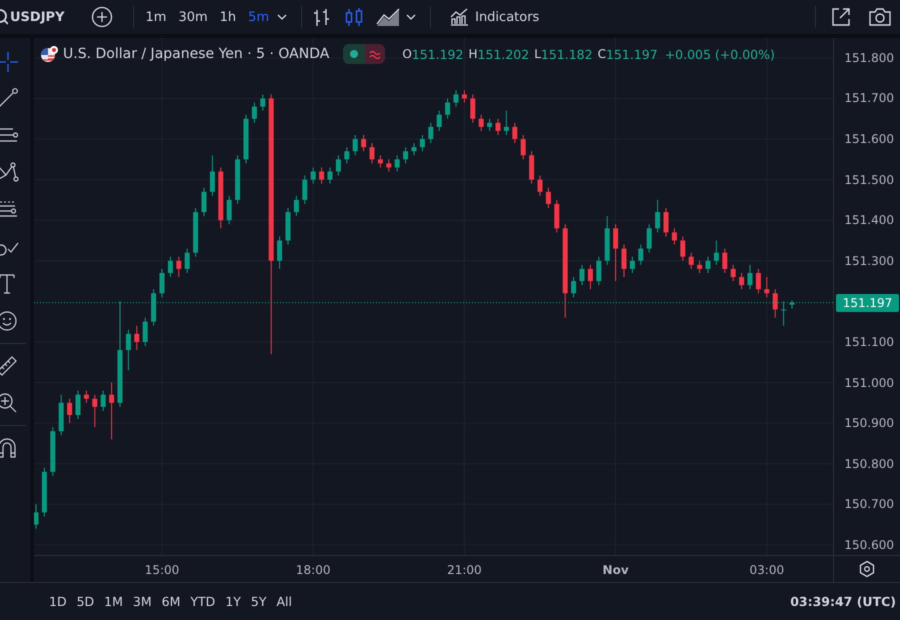  I want to click on indicators-button: Indicators, so click(494, 17).